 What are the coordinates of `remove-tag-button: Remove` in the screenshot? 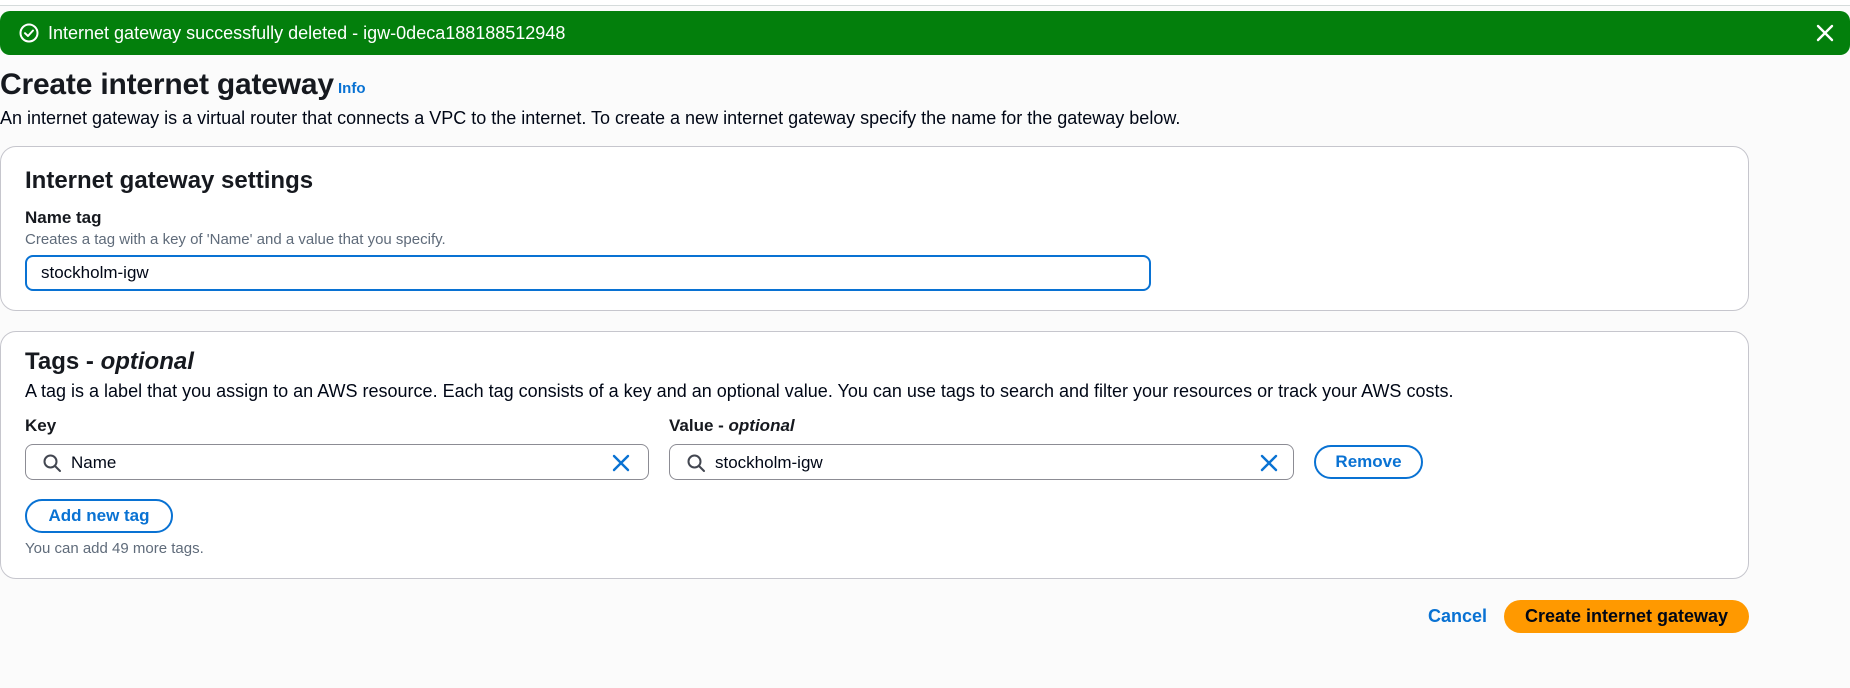 It's located at (1368, 462).